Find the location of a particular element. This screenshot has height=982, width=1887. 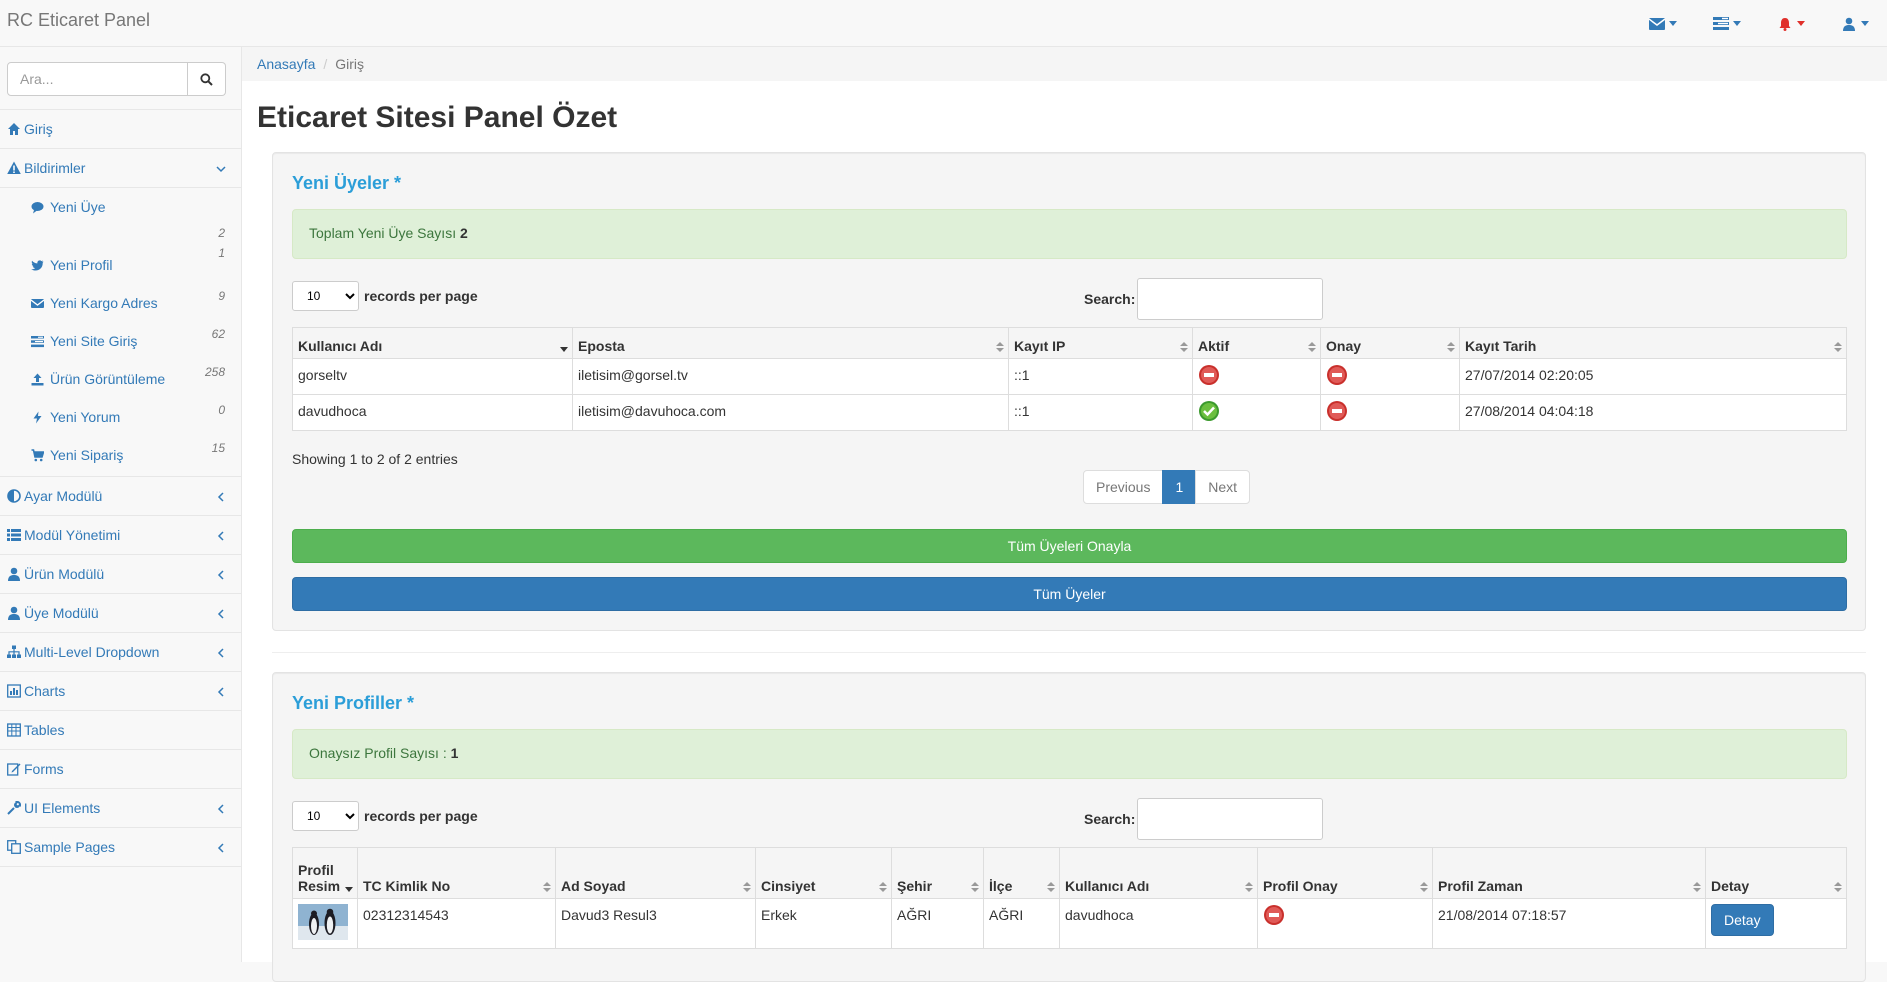

column-header: Ad Soyad is located at coordinates (655, 873).